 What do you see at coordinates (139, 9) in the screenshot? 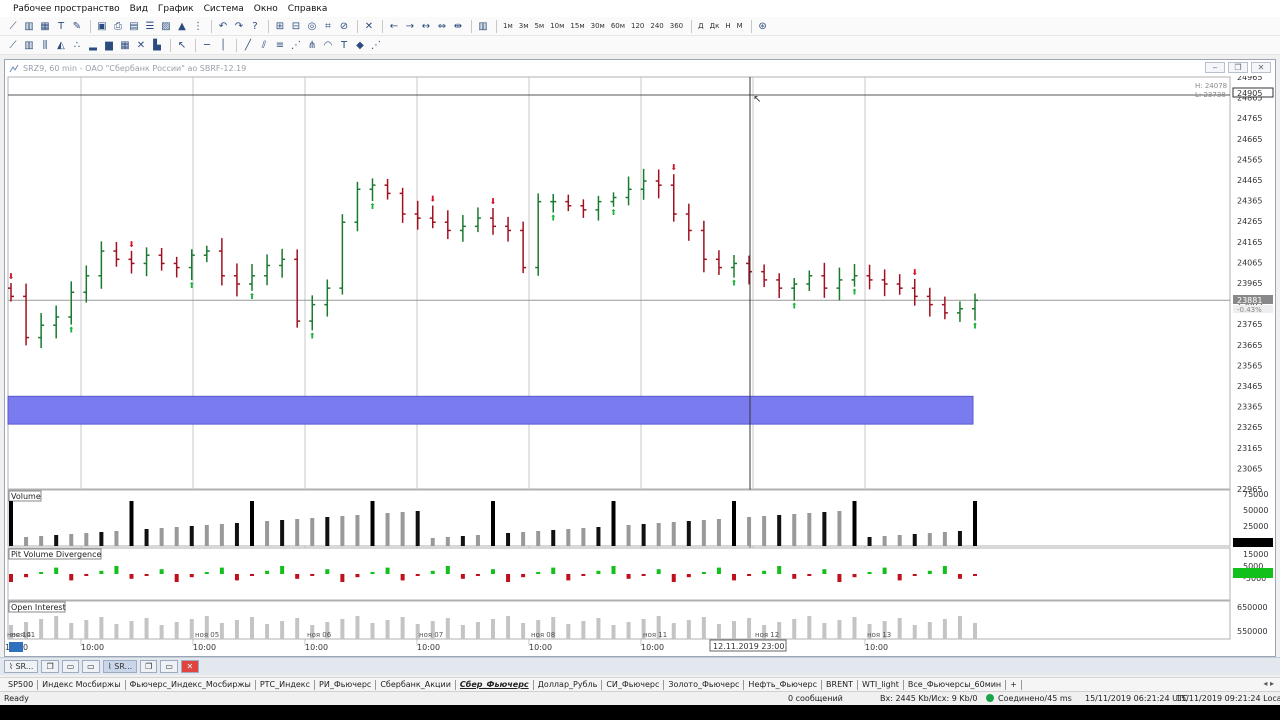
I see `menu-view: Вид` at bounding box center [139, 9].